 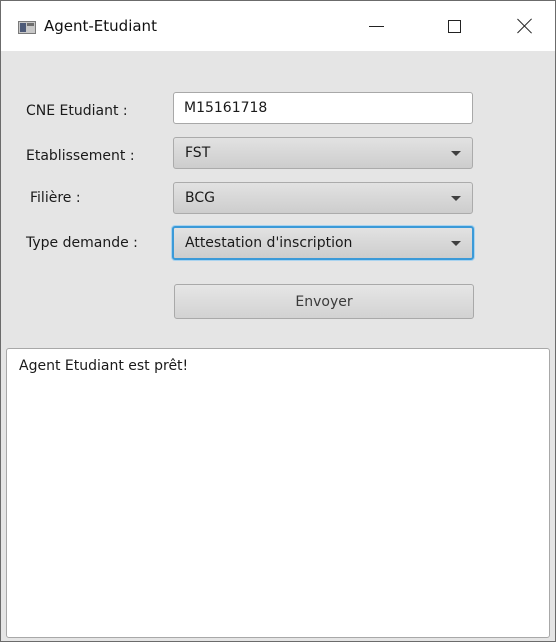 I want to click on etablissement-label: Etablissement :, so click(x=80, y=156).